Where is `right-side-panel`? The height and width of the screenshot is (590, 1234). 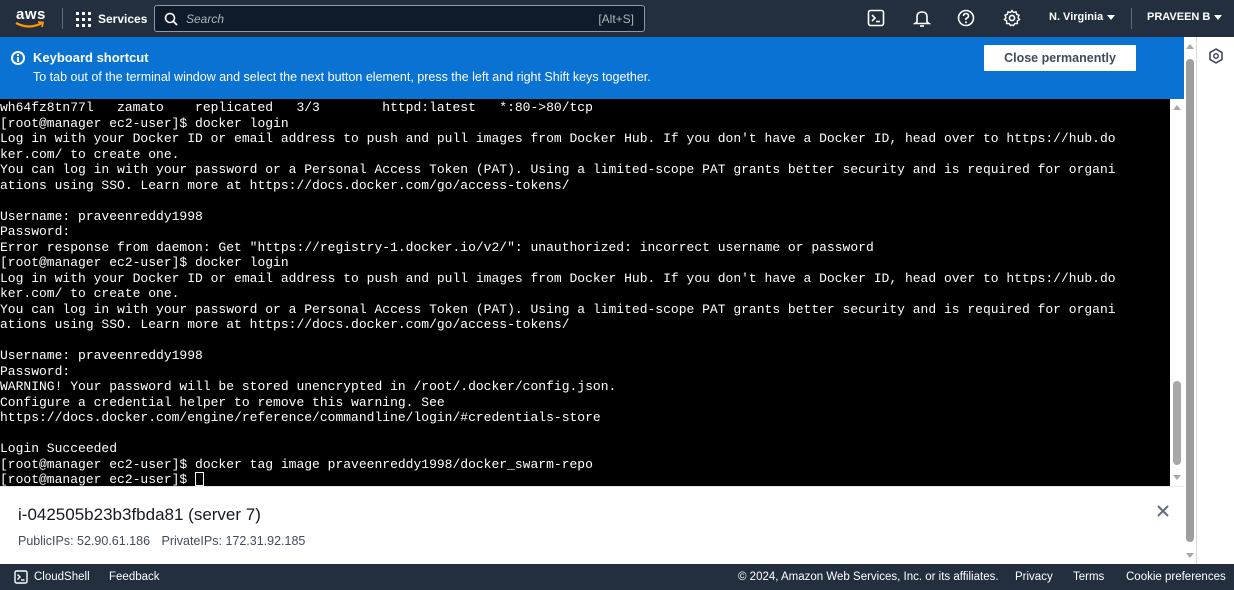 right-side-panel is located at coordinates (1215, 300).